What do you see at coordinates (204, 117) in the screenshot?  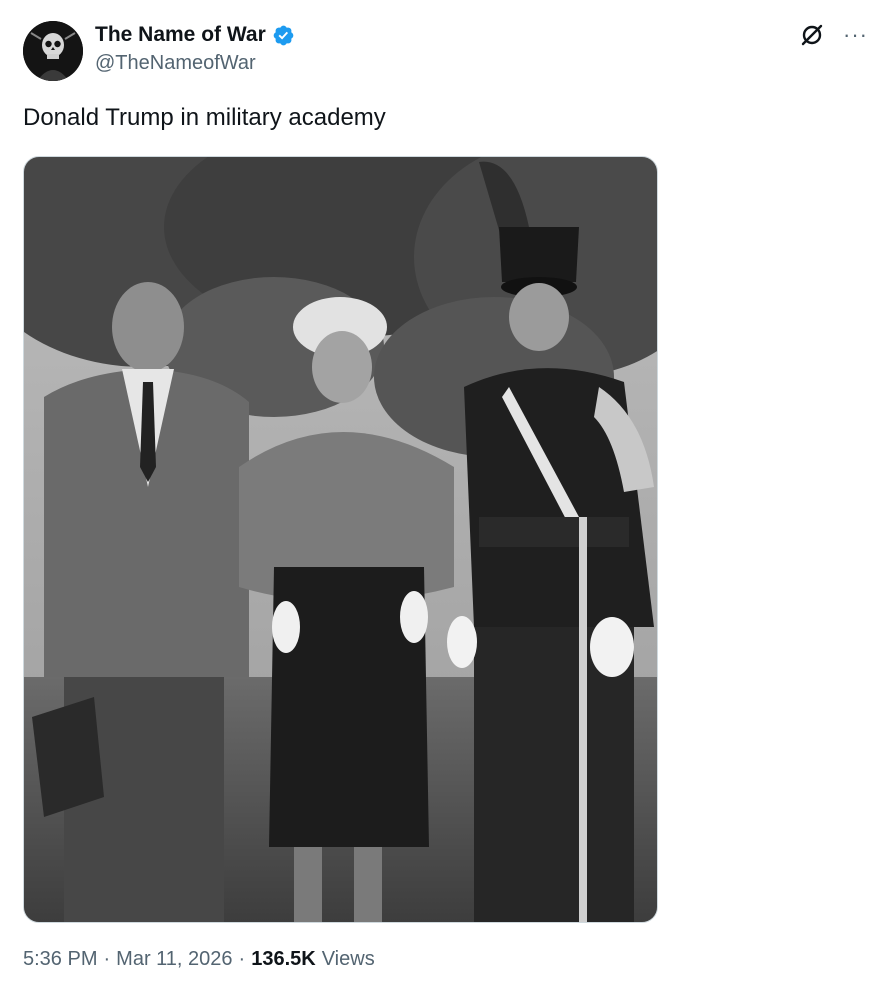 I see `tweet-text: Donald Trump in military academy` at bounding box center [204, 117].